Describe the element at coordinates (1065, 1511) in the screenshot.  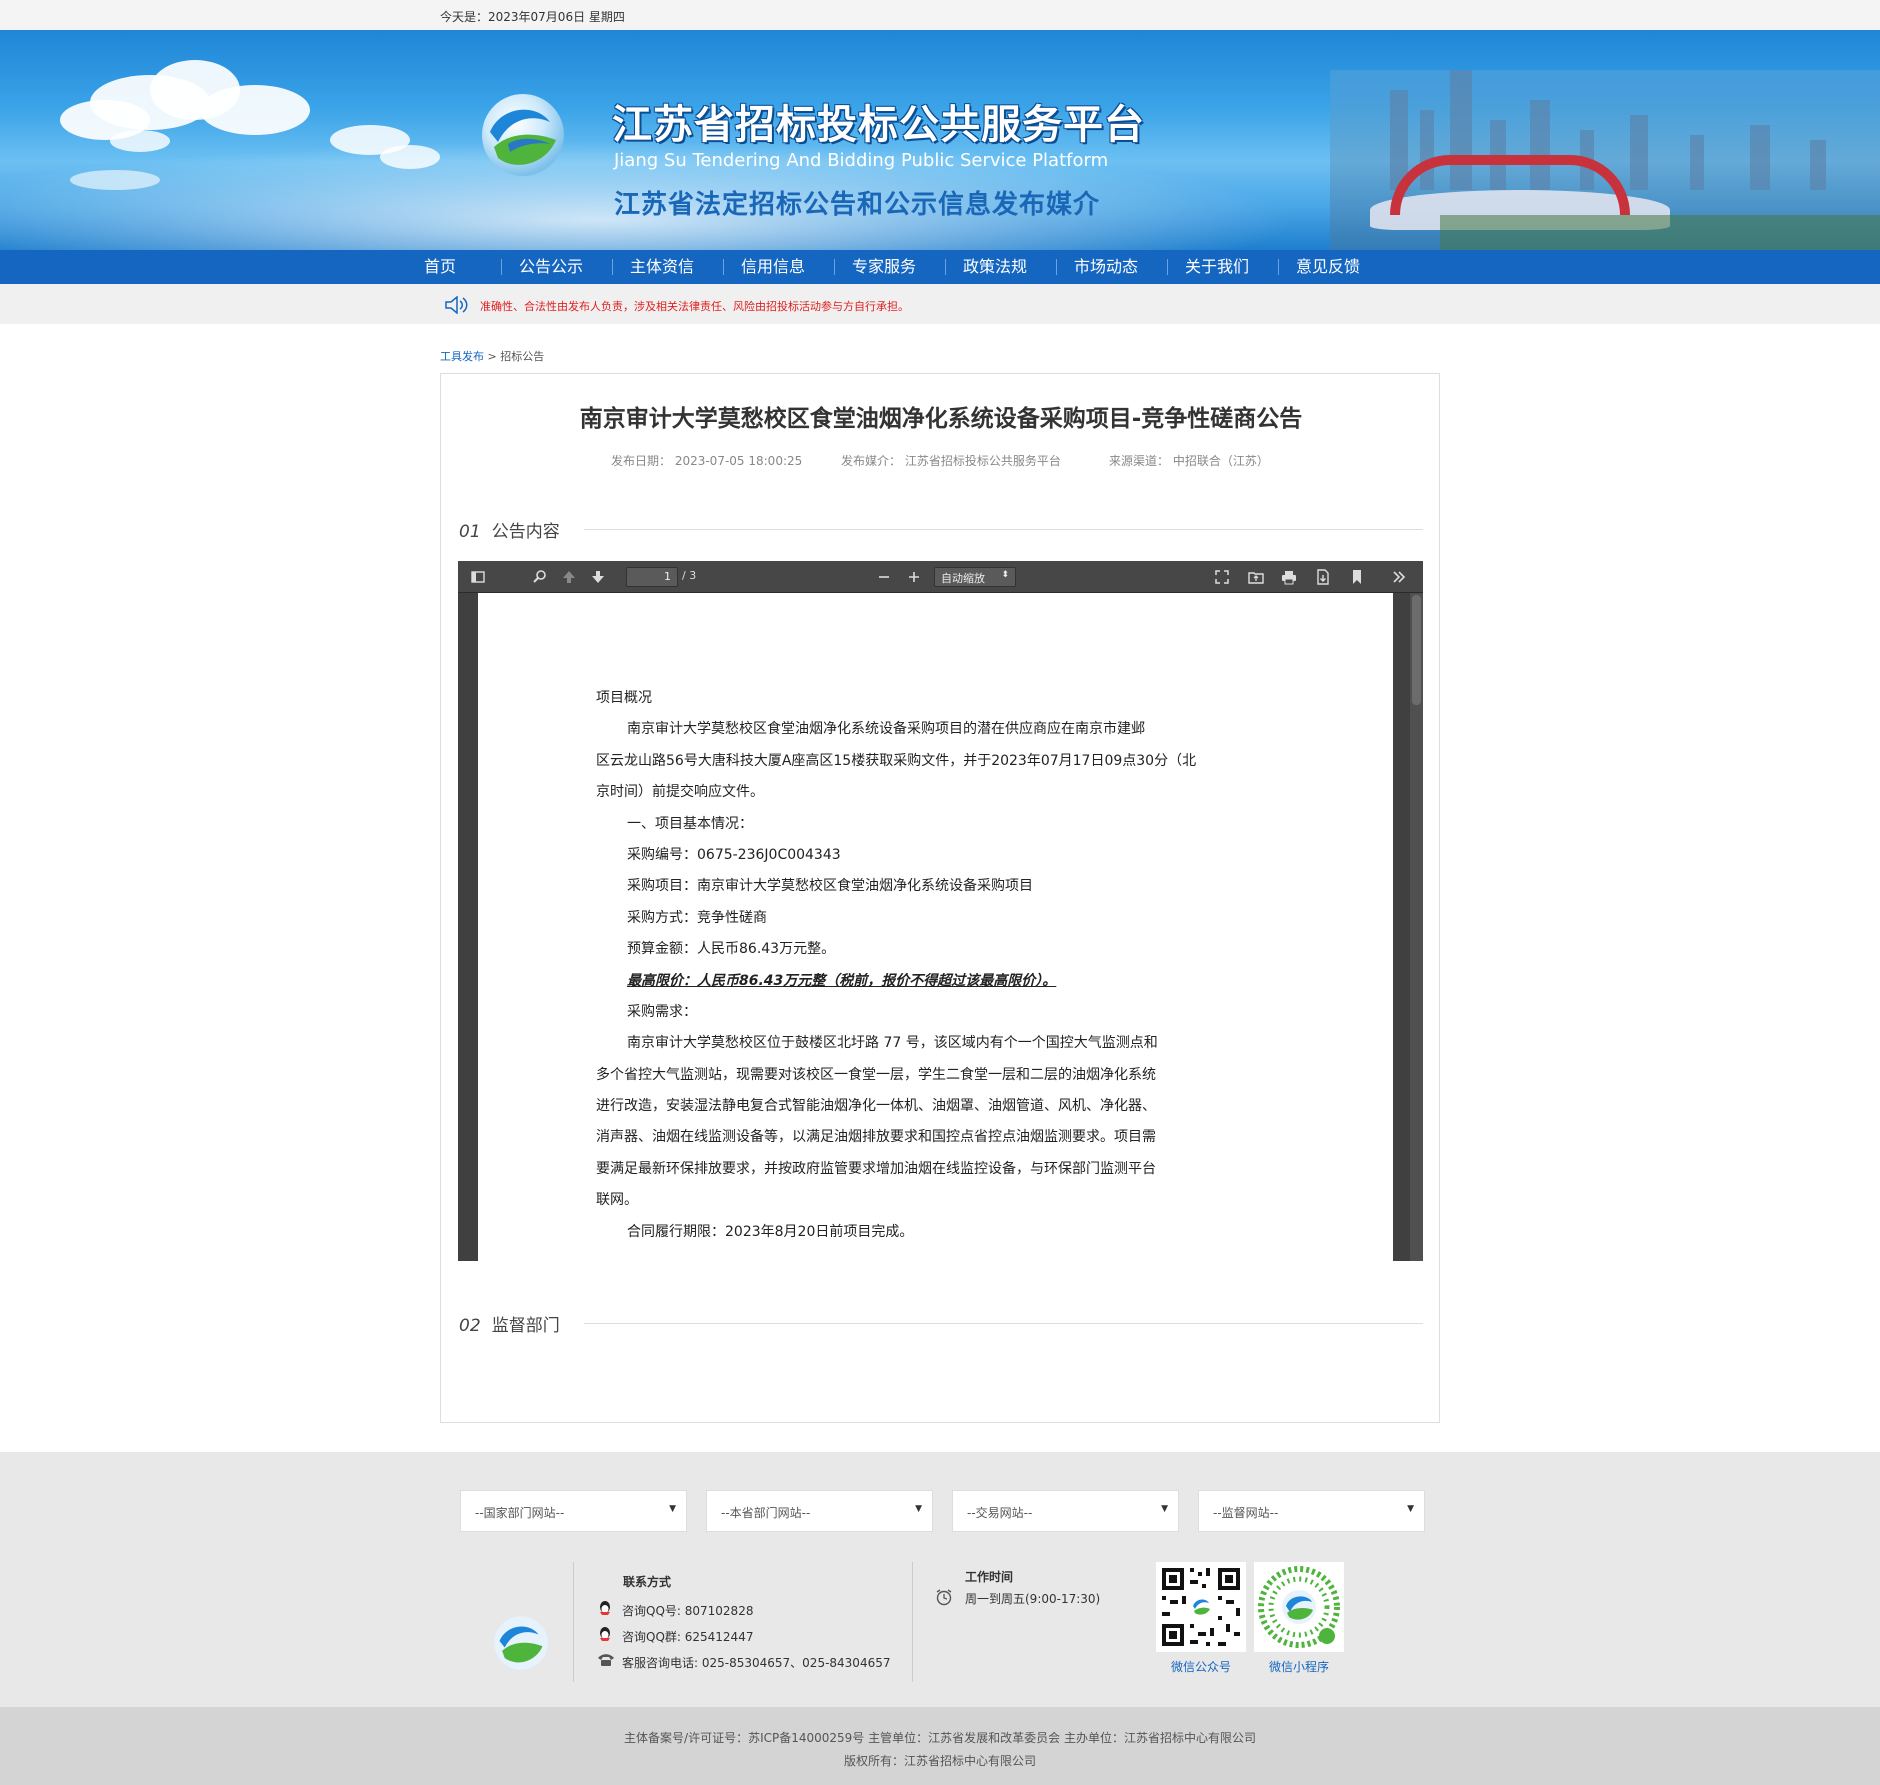
I see `trade-sites-select: --交易网站-- ▼` at that location.